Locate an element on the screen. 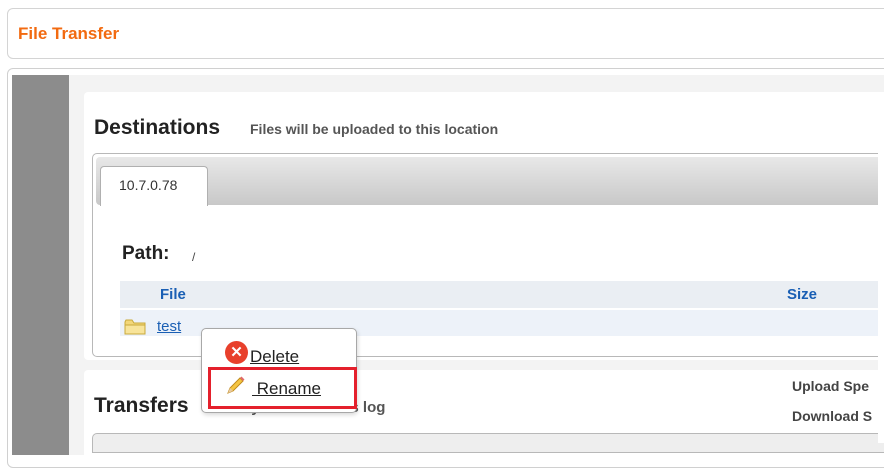  right-edge is located at coordinates (881, 271).